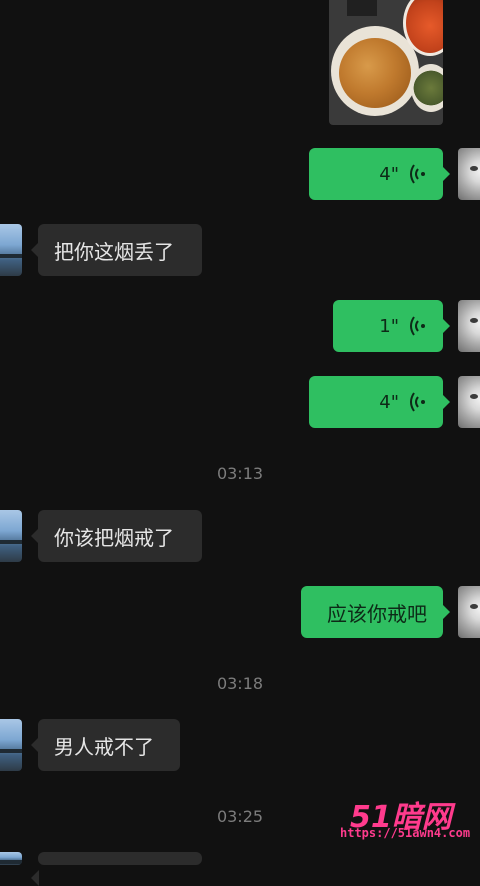  I want to click on message-text: 把你这烟丢了, so click(114, 251).